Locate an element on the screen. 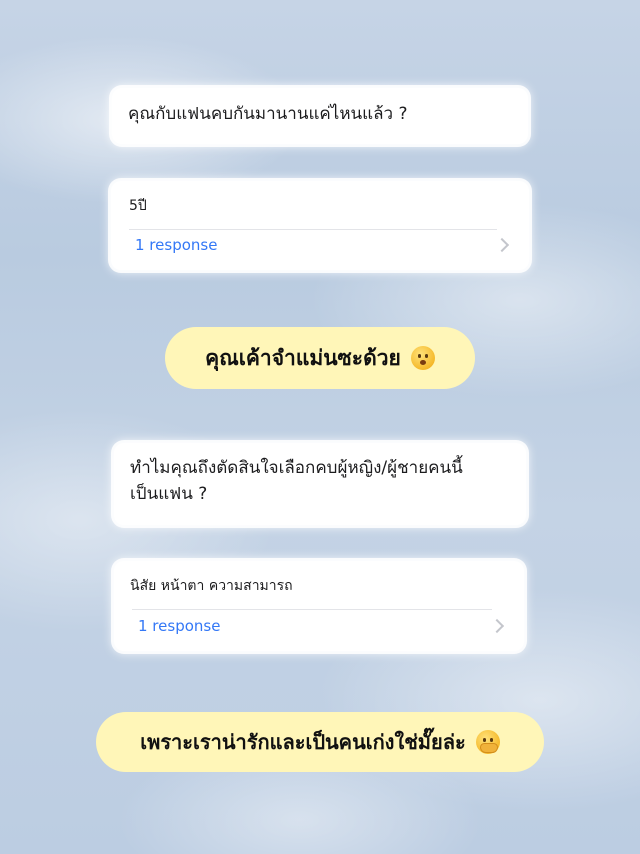 This screenshot has width=640, height=854. caption-text: คุณเค้าจำแม่นซะด้วย is located at coordinates (303, 357).